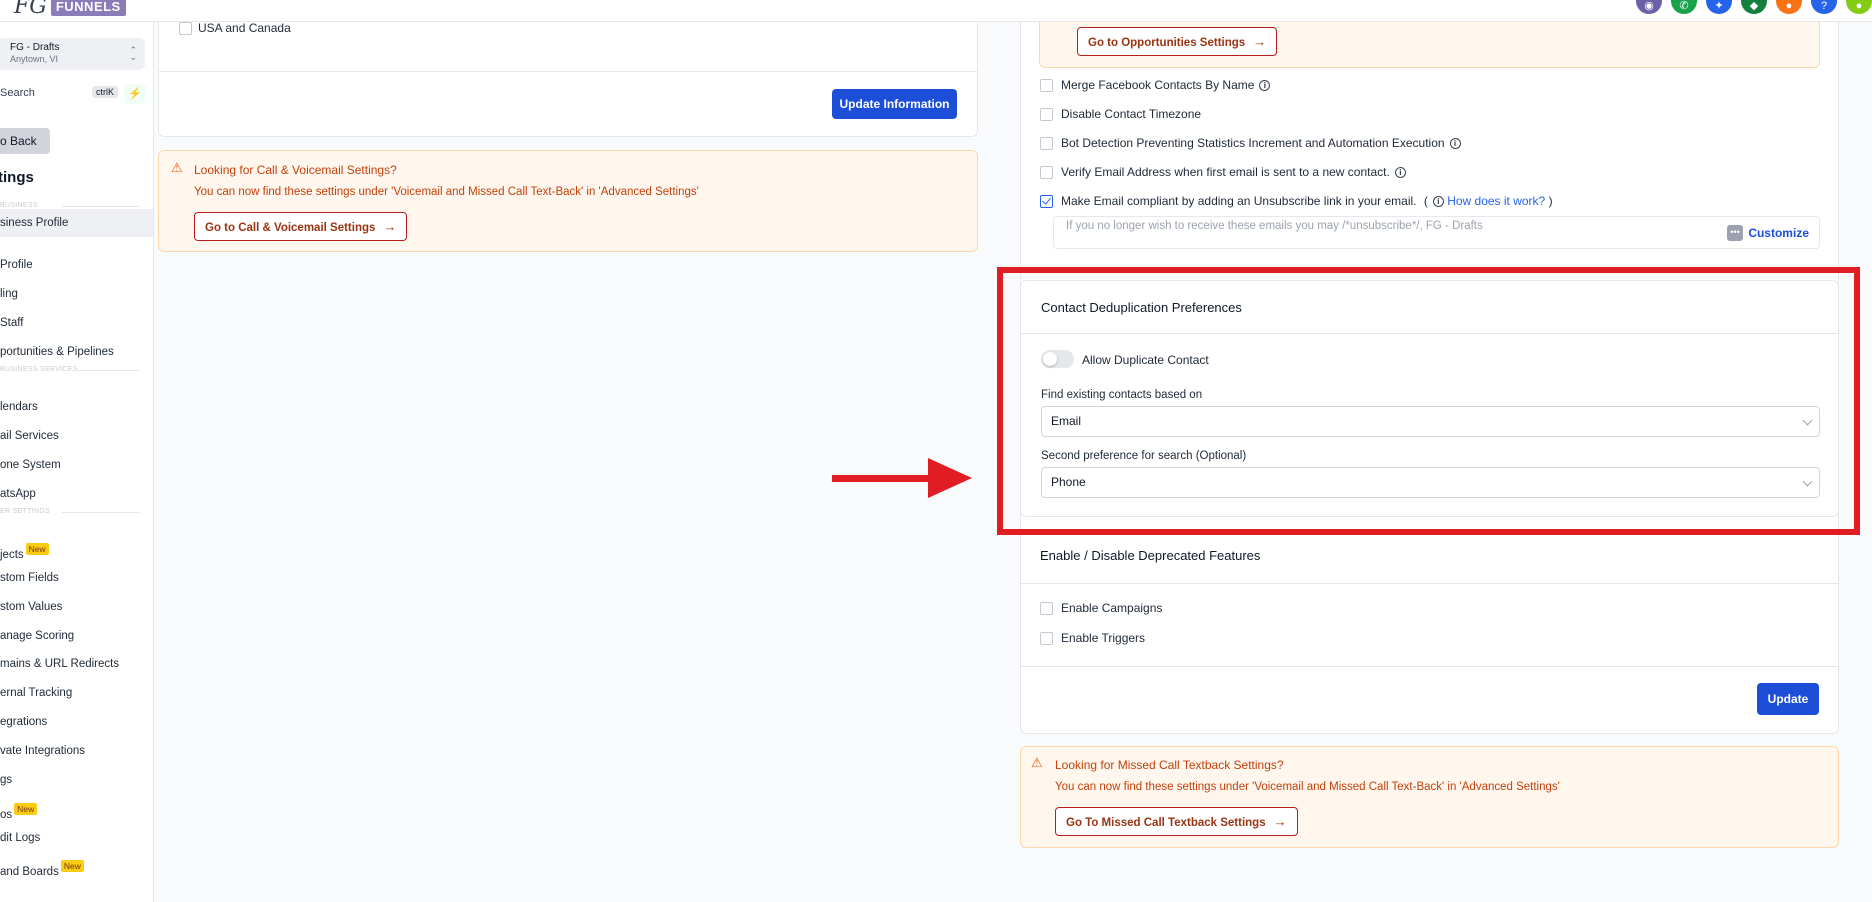 This screenshot has width=1872, height=902. Describe the element at coordinates (1101, 608) in the screenshot. I see `option-enable-campaigns: Enable Campaigns` at that location.